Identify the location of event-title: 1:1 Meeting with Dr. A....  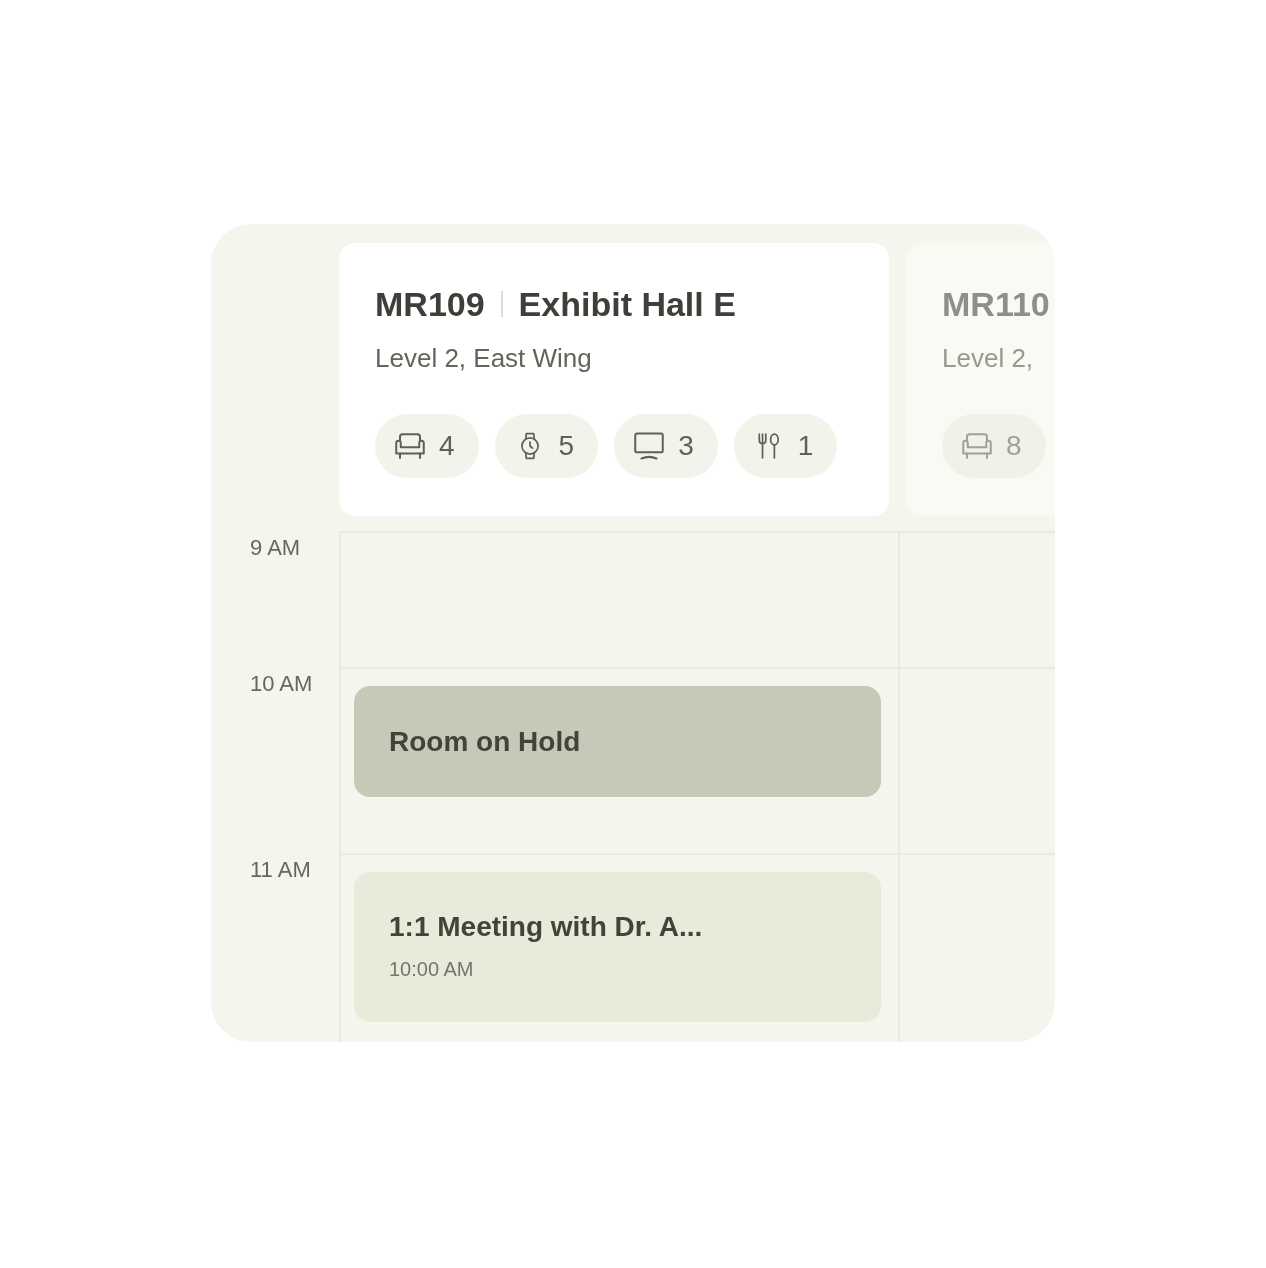
(546, 927).